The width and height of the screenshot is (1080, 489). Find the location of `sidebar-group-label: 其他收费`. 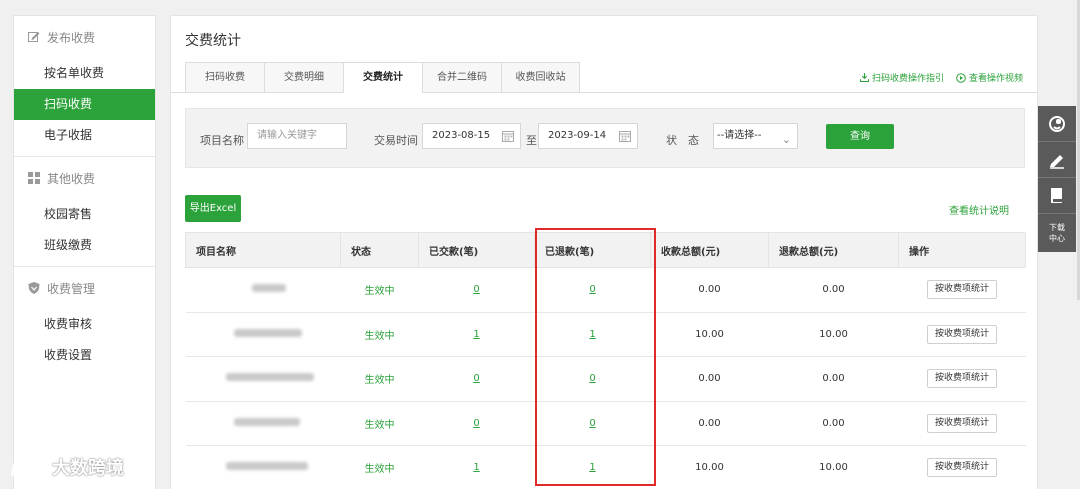

sidebar-group-label: 其他收费 is located at coordinates (71, 178).